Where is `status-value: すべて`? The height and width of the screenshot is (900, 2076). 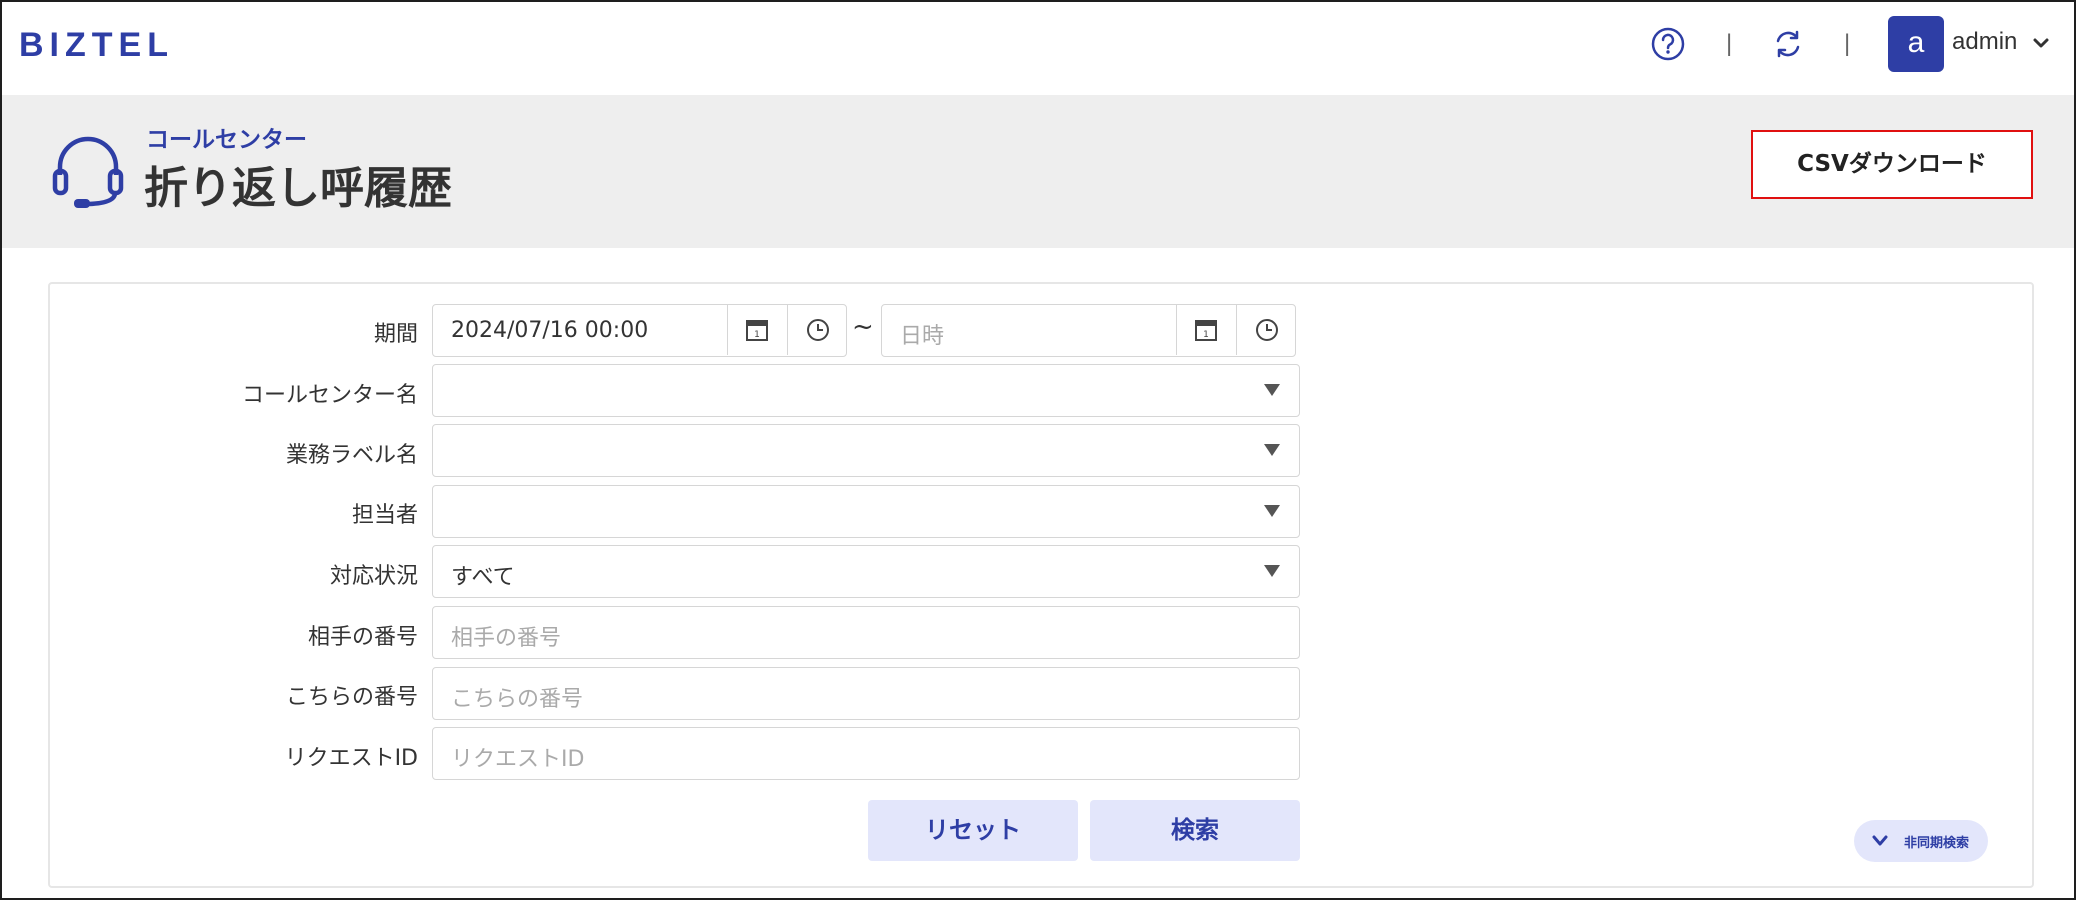
status-value: すべて is located at coordinates (483, 577).